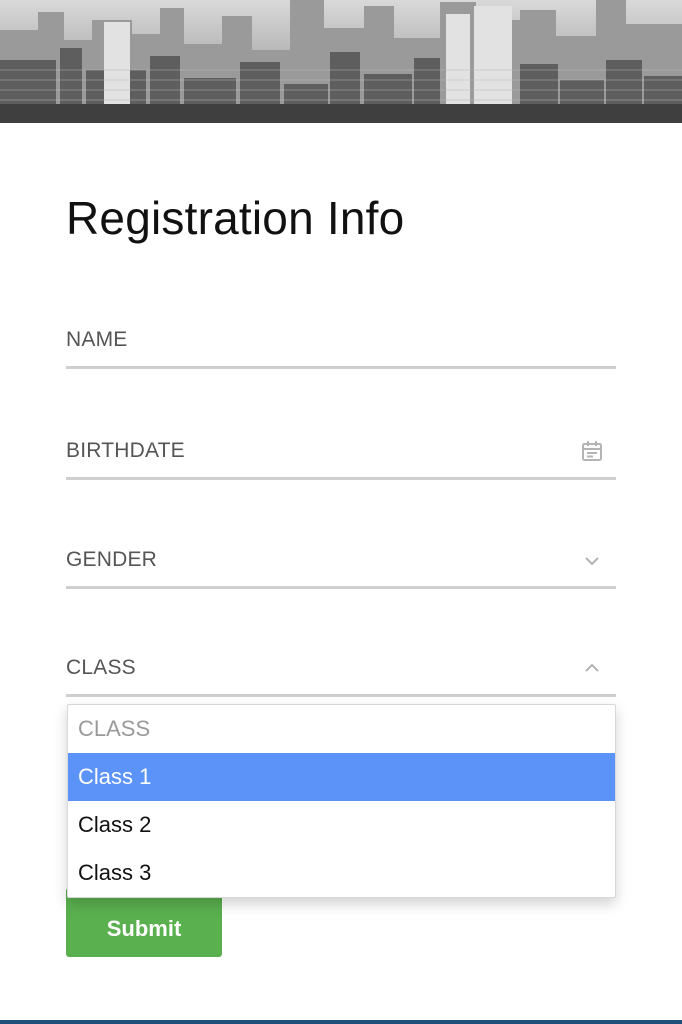  I want to click on page-title: Registration Info, so click(235, 218).